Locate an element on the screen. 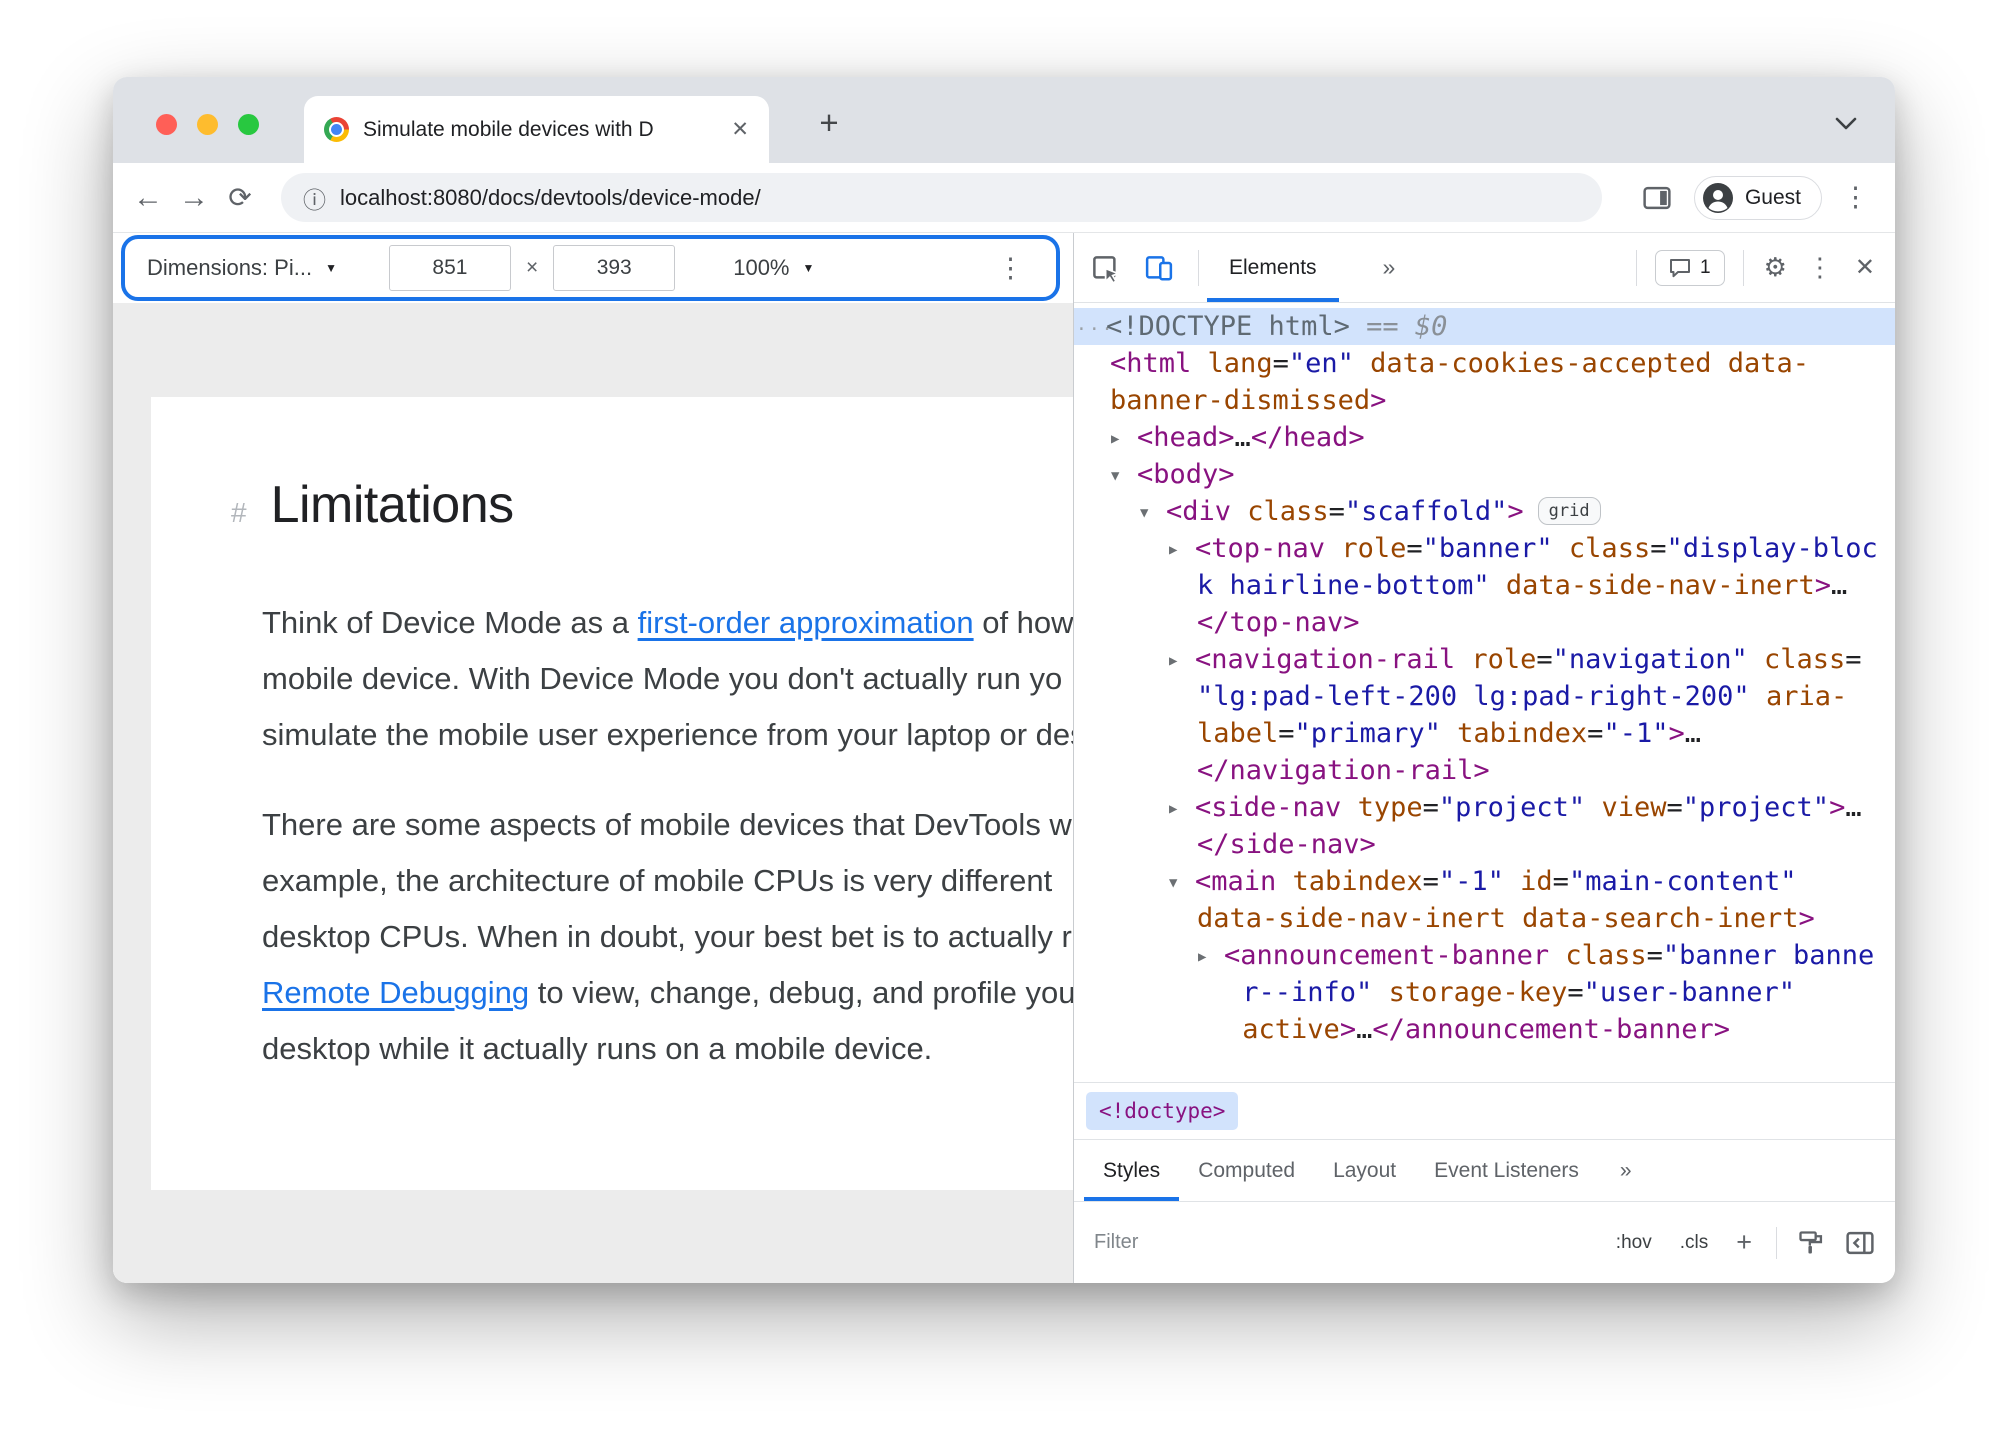  tab-event-listeners: Event Listeners is located at coordinates (1506, 1170).